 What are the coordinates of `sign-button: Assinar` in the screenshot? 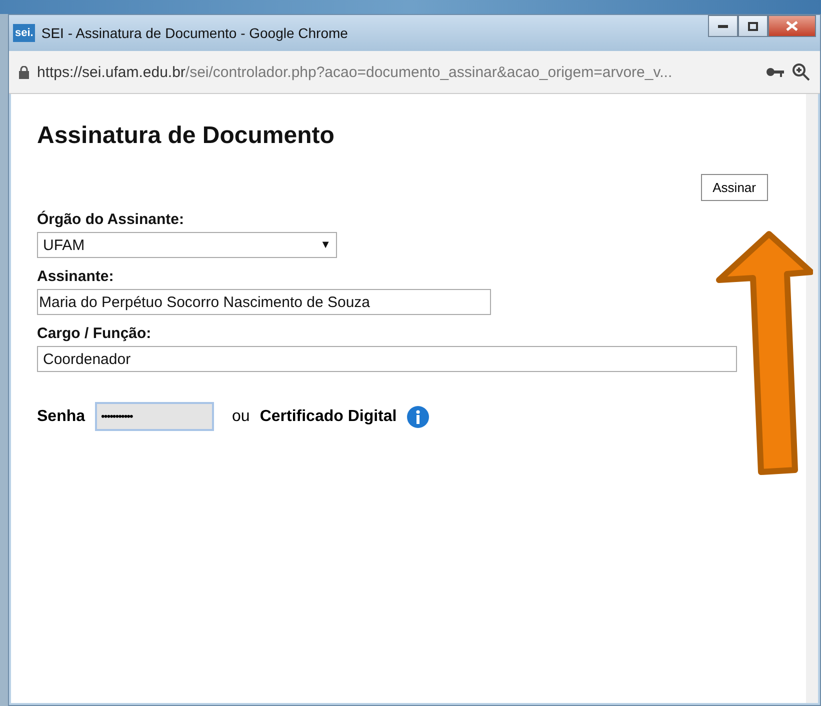 It's located at (734, 187).